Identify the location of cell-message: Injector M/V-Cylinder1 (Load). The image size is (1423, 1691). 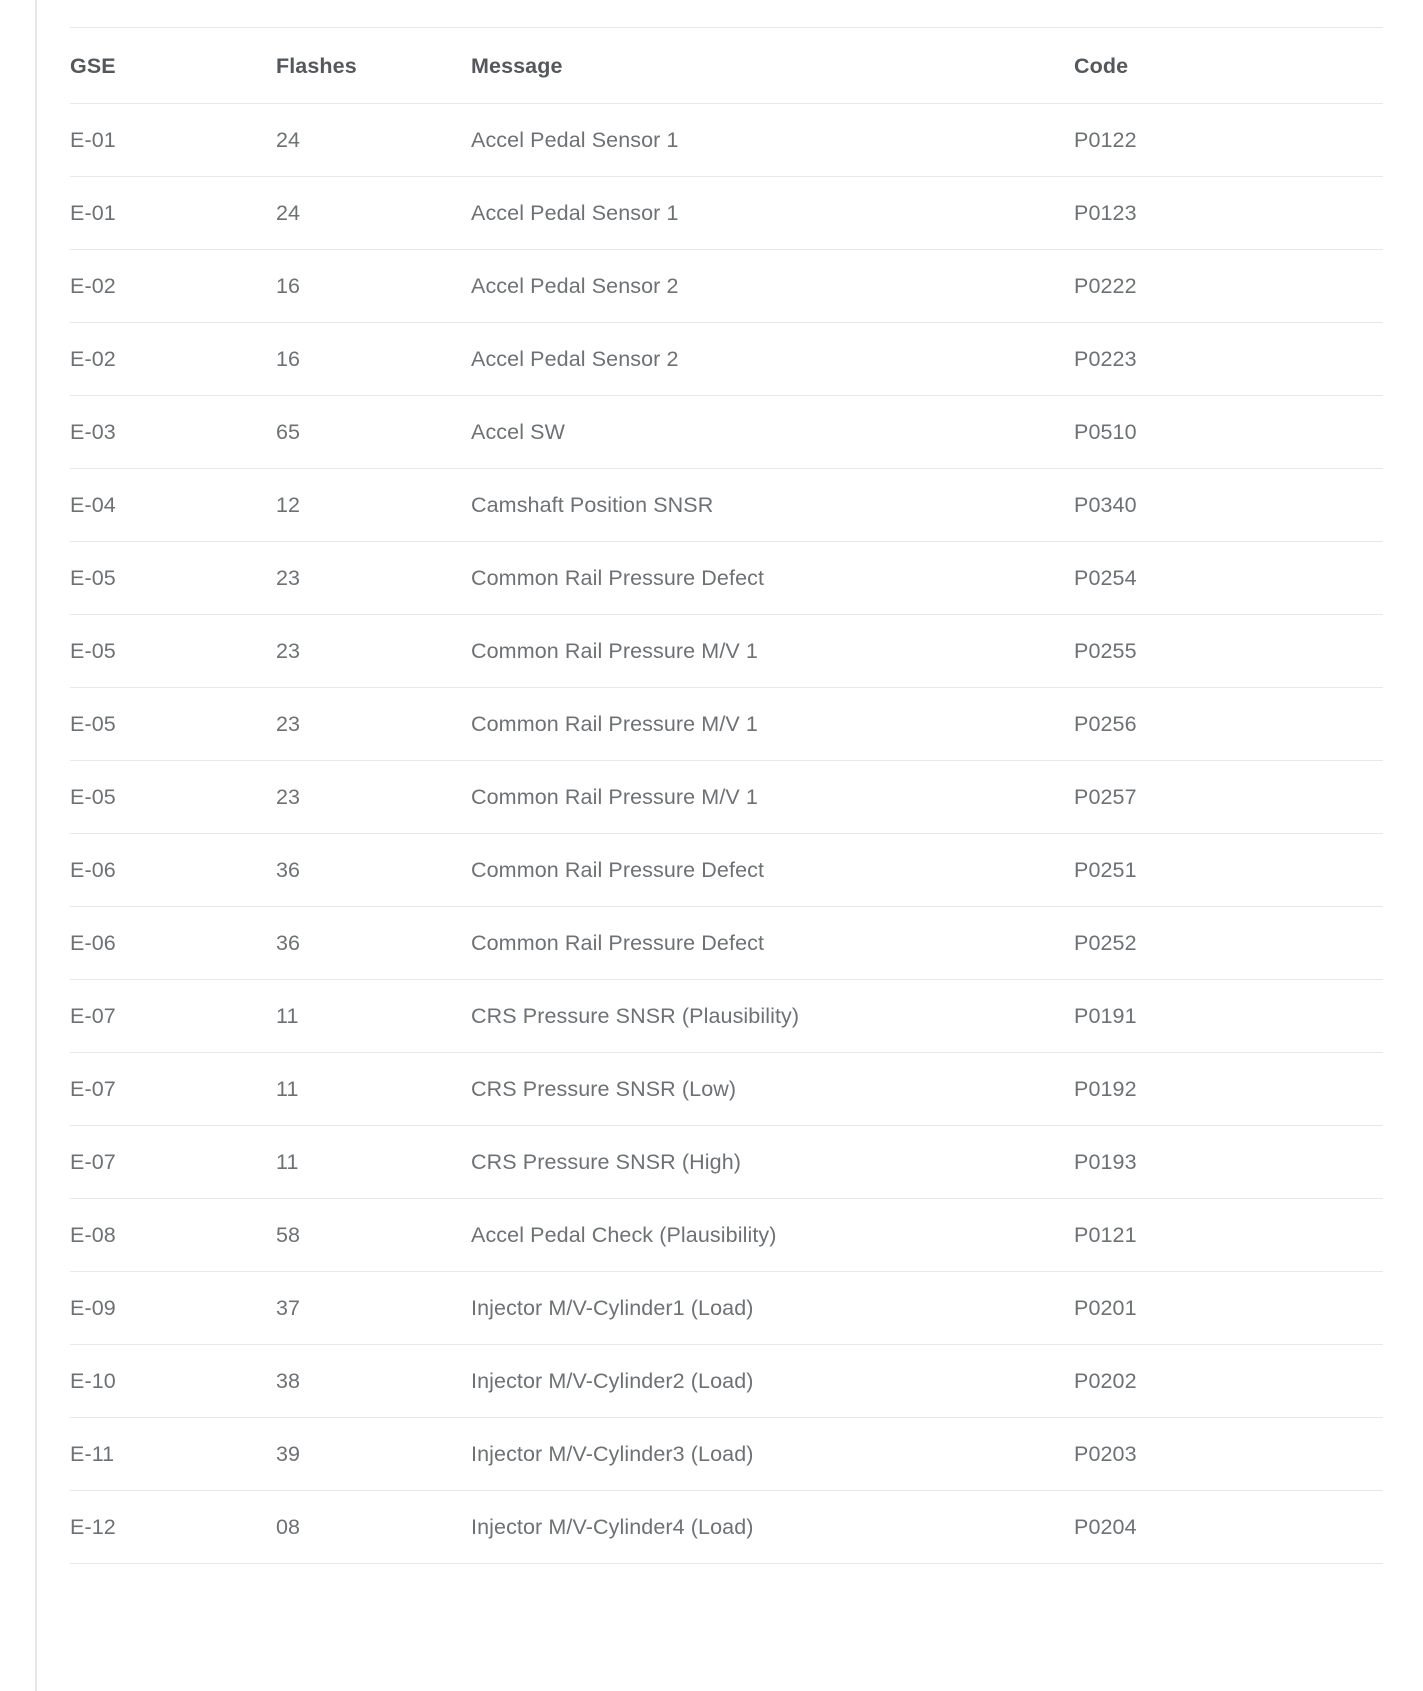
(612, 1307).